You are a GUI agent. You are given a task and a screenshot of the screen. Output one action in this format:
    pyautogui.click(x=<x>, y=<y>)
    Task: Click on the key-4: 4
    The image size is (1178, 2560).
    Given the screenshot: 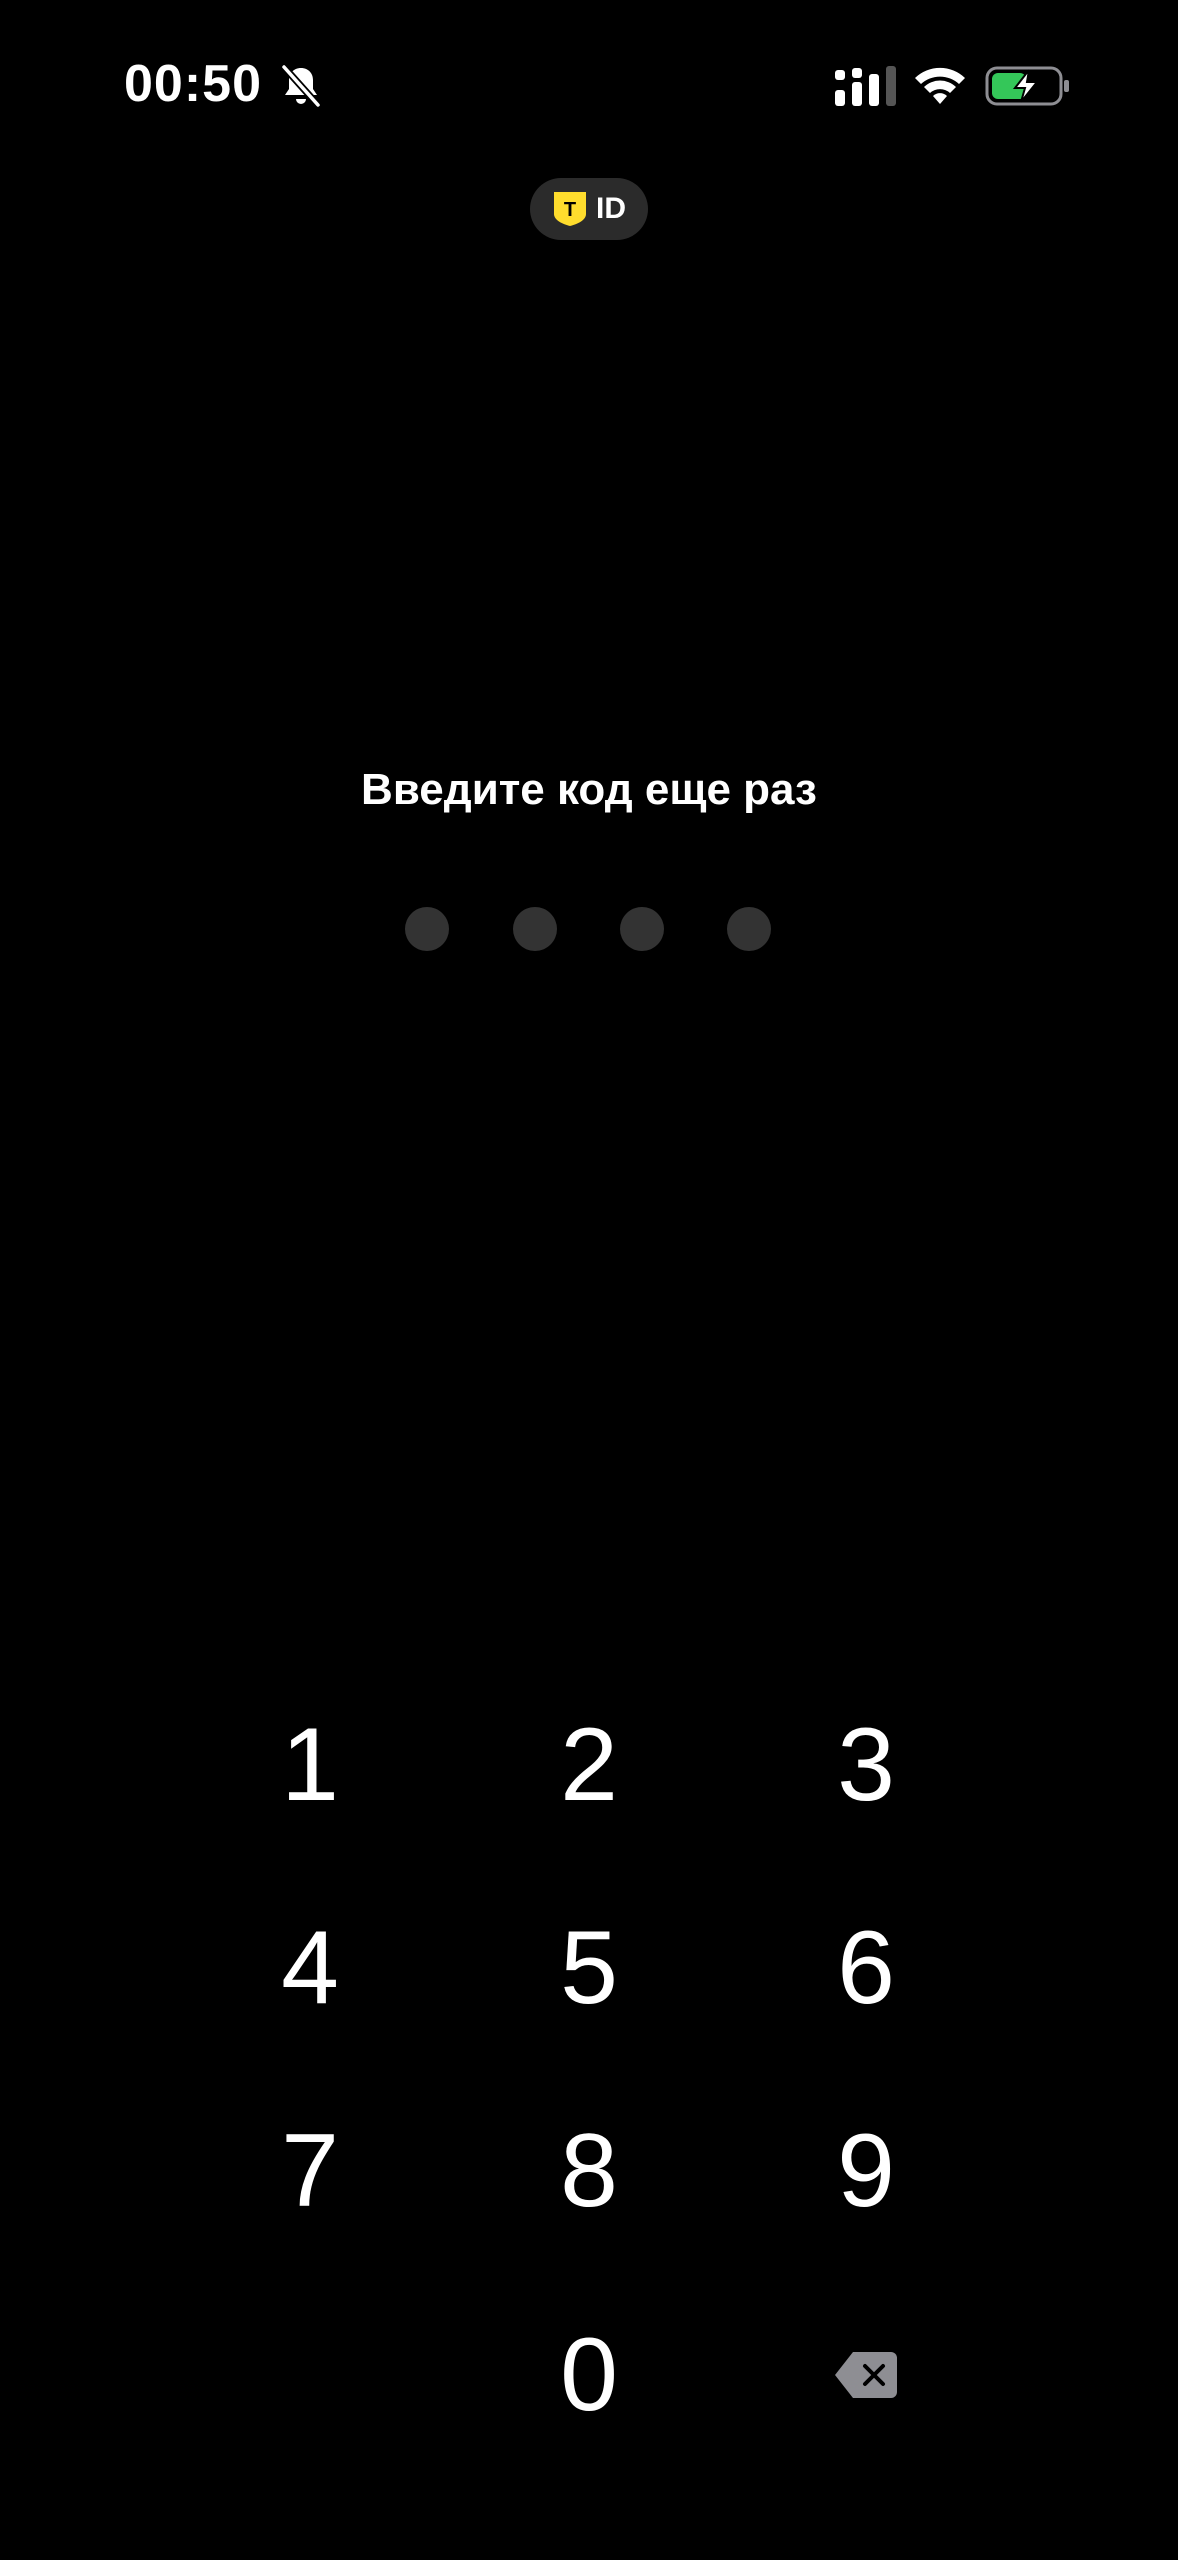 What is the action you would take?
    pyautogui.click(x=310, y=1968)
    